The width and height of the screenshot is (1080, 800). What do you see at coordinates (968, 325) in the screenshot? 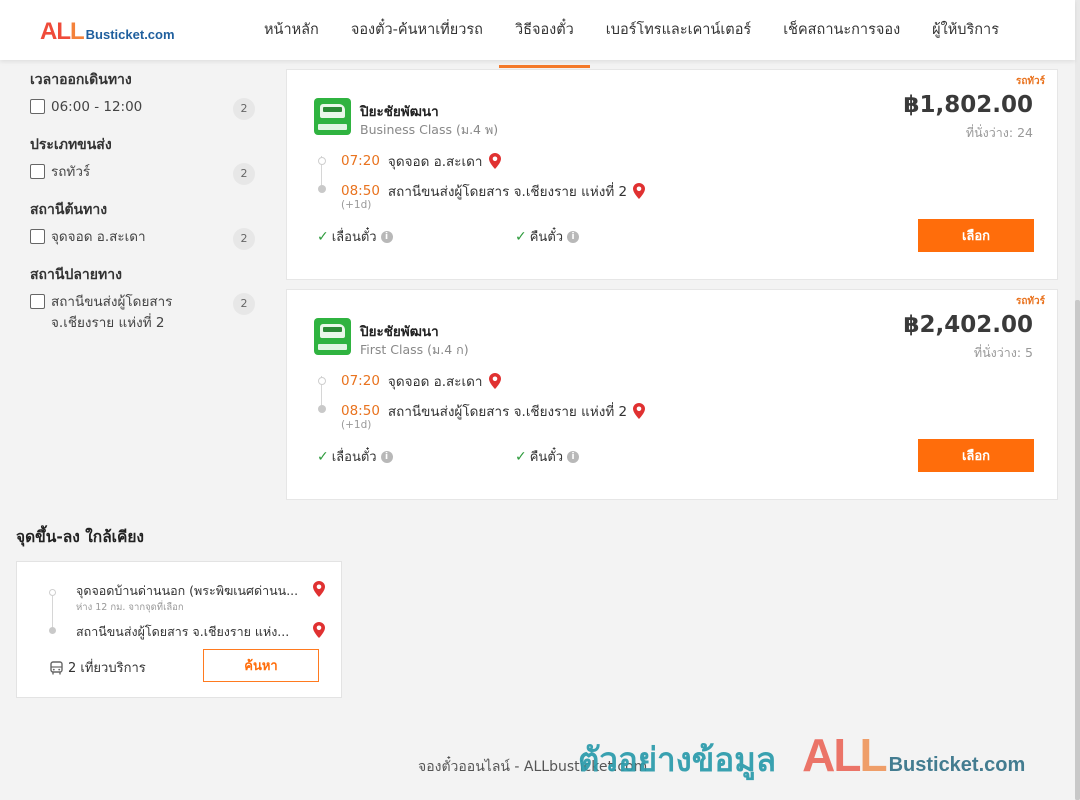
I see `trip-price: ฿2,402.00` at bounding box center [968, 325].